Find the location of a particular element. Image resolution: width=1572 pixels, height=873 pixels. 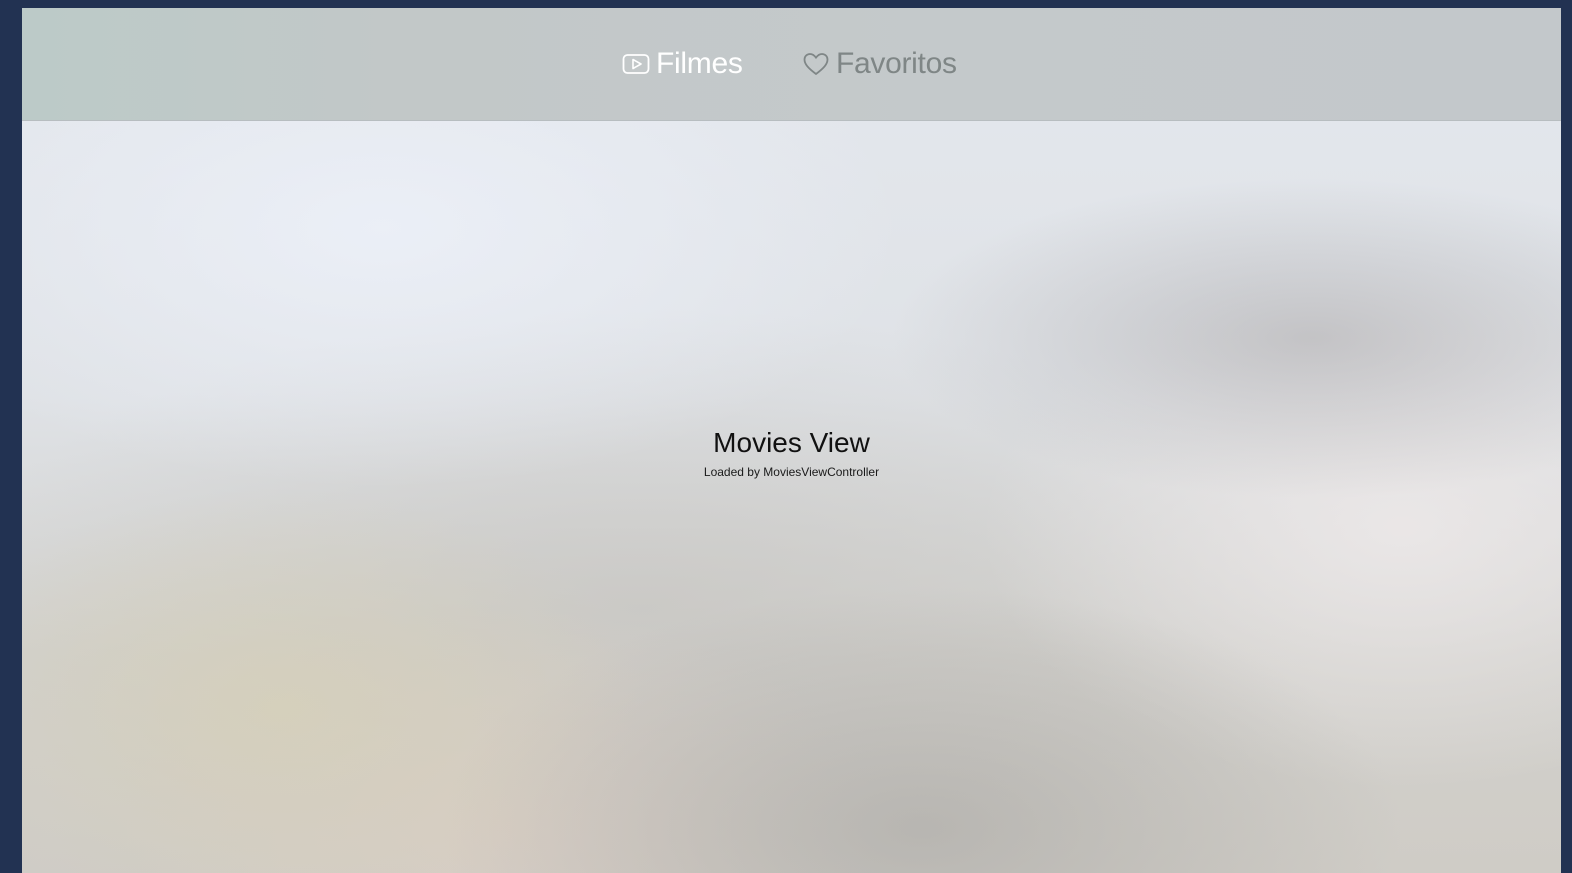

heart-icon is located at coordinates (816, 64).